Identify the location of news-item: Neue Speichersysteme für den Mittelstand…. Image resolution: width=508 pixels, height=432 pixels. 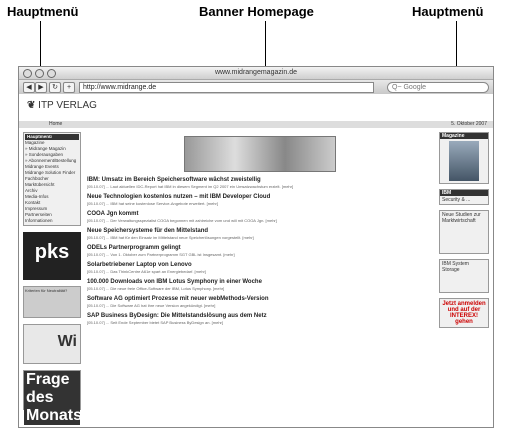
(260, 234).